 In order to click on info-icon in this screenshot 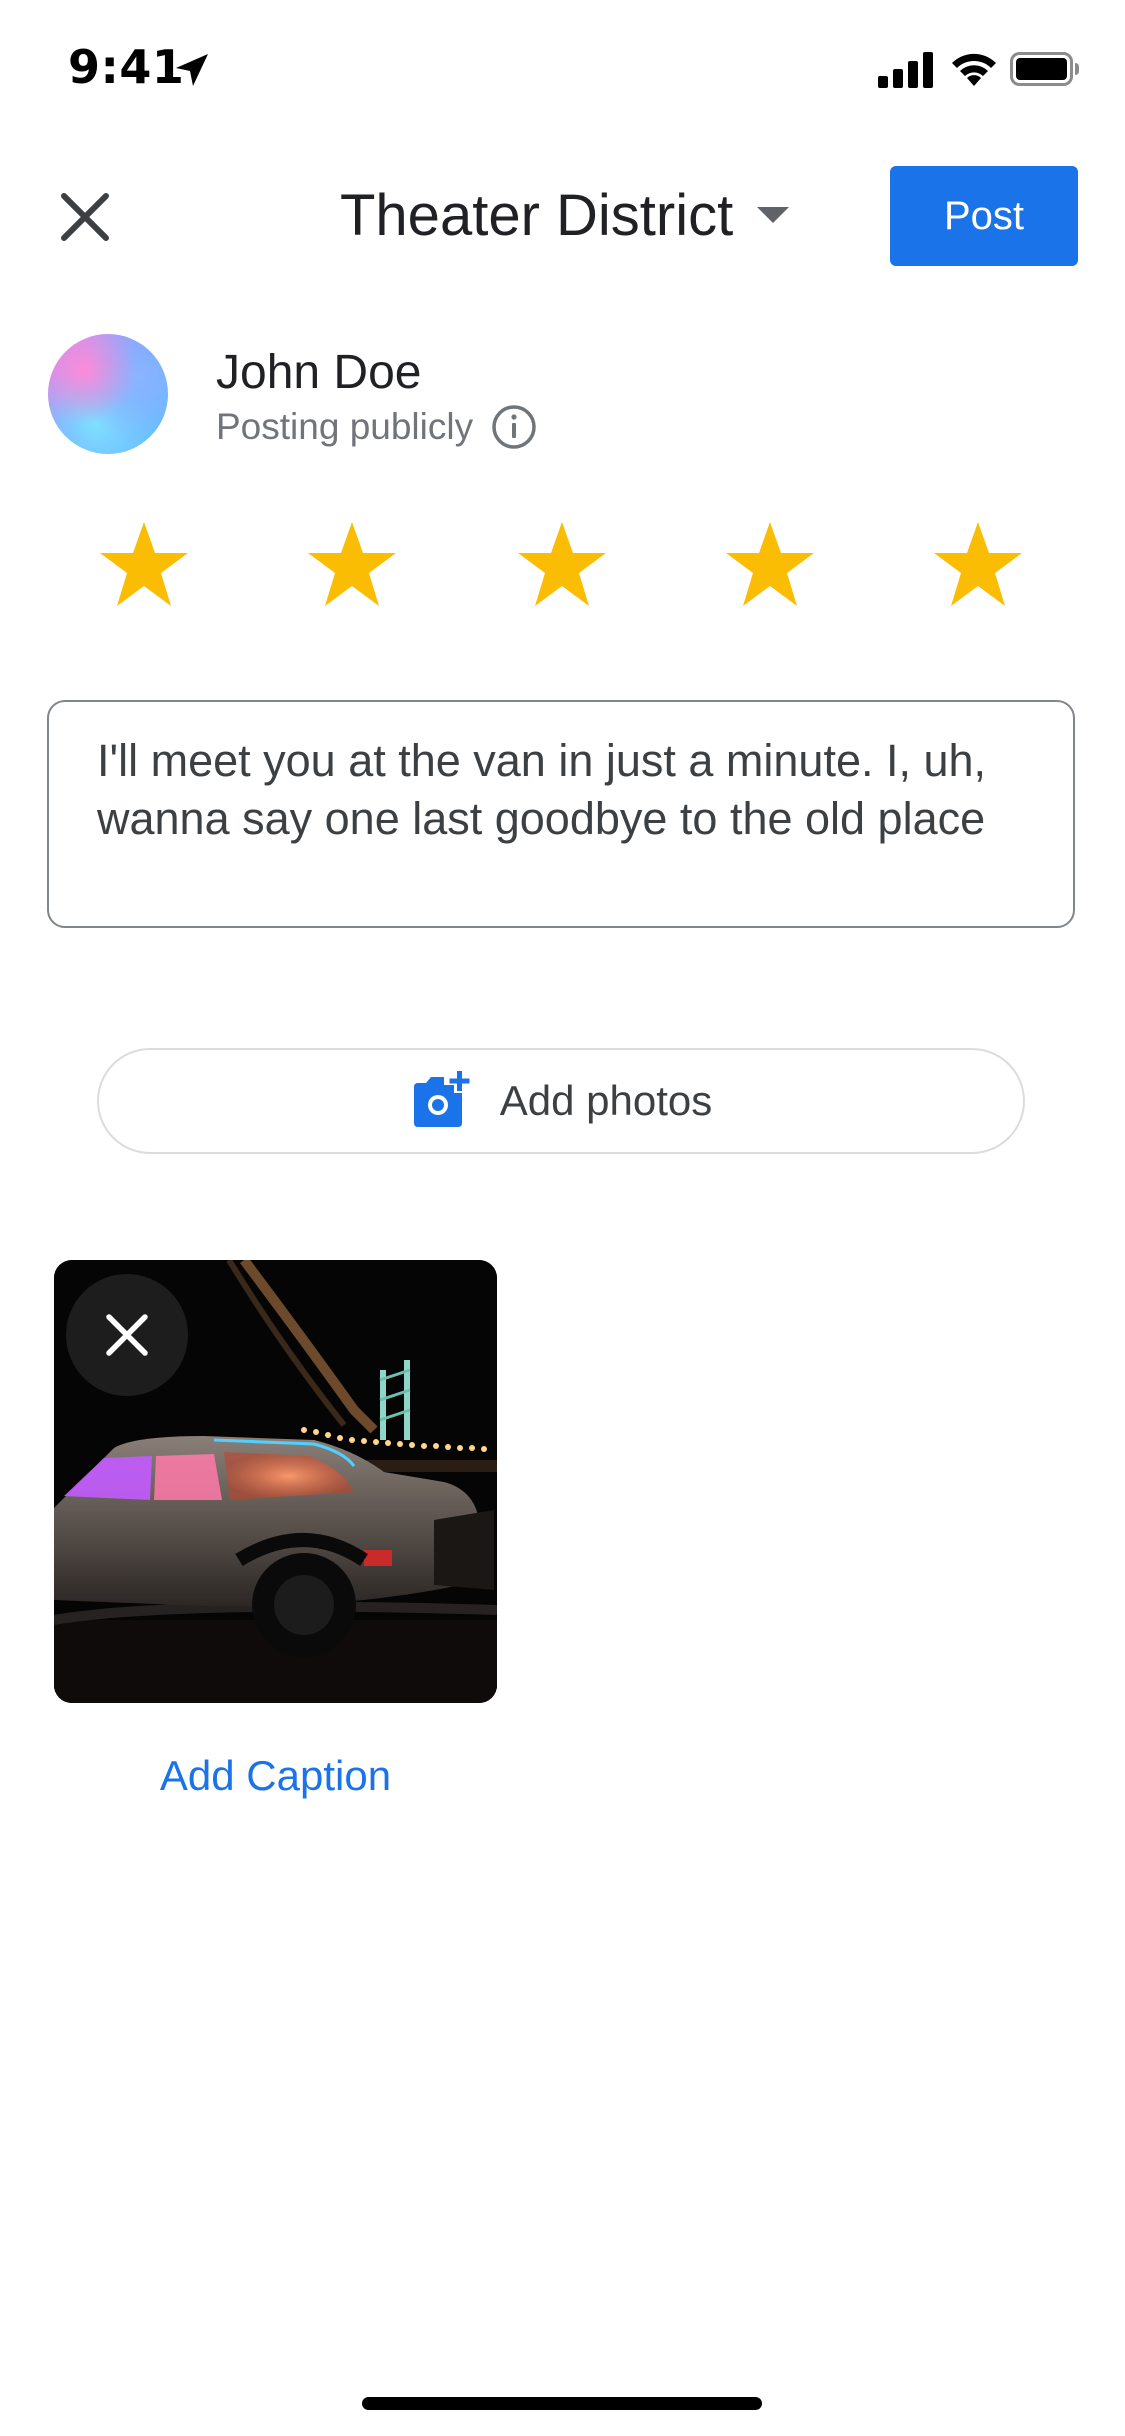, I will do `click(514, 427)`.